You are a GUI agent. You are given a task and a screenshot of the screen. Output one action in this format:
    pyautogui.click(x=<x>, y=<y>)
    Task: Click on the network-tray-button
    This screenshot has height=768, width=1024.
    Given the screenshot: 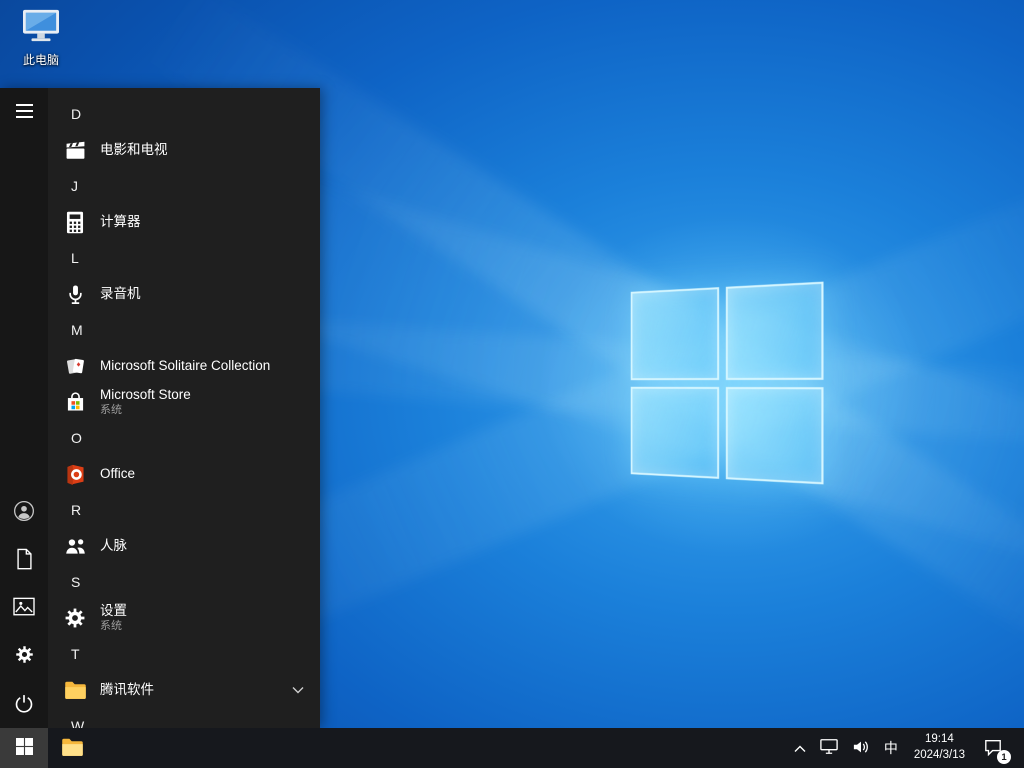 What is the action you would take?
    pyautogui.click(x=829, y=748)
    